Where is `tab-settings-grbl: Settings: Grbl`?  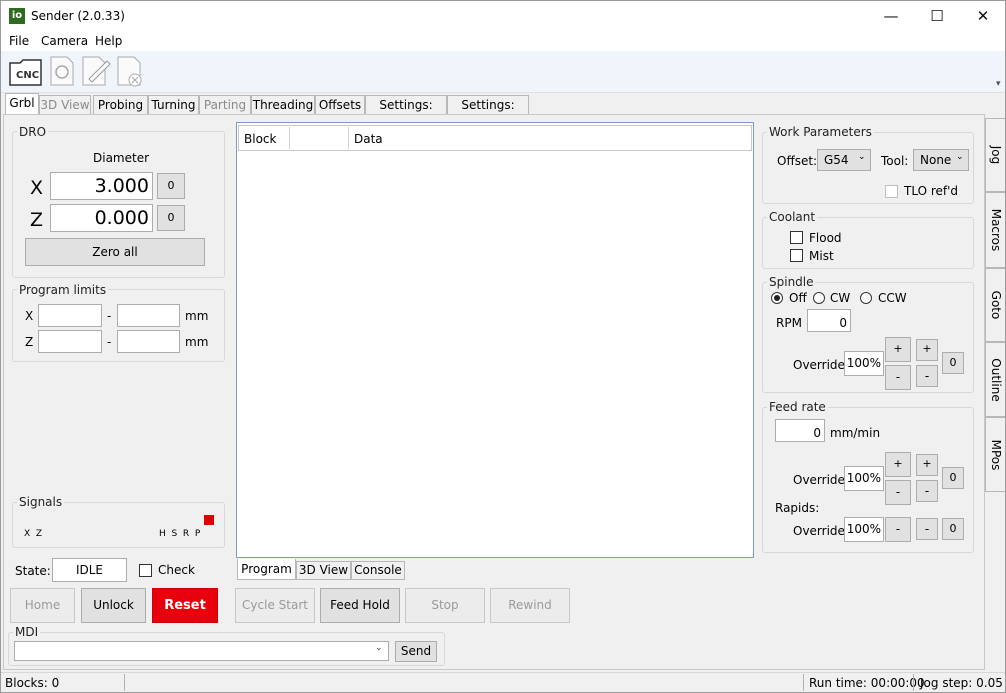 tab-settings-grbl: Settings: Grbl is located at coordinates (406, 112).